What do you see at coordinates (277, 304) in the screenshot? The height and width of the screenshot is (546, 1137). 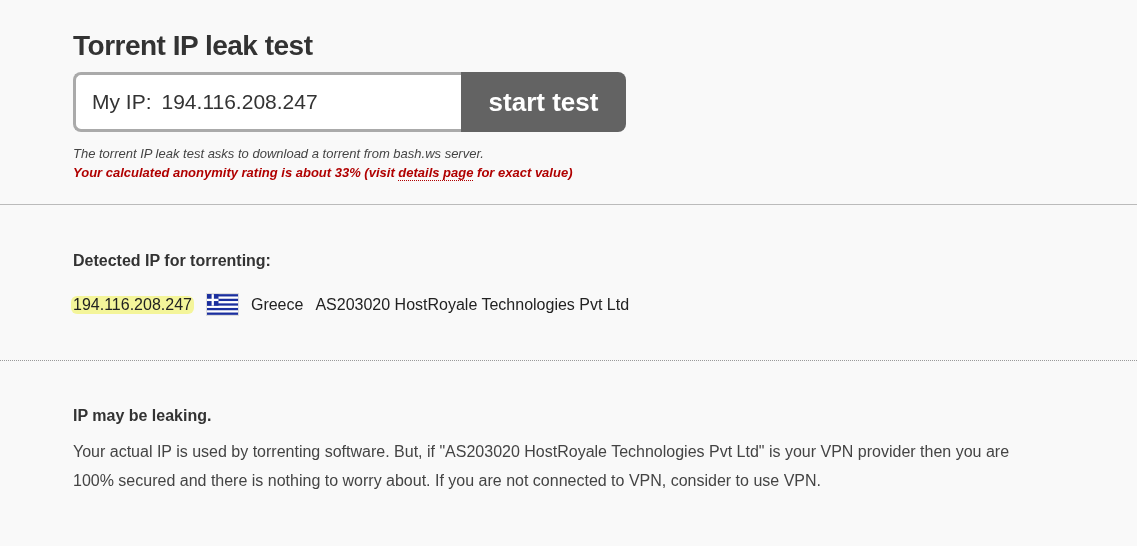 I see `country-name: Greece` at bounding box center [277, 304].